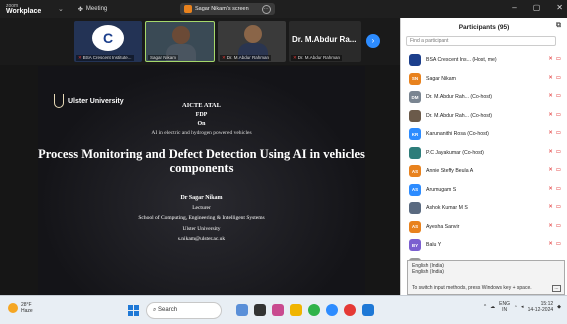 This screenshot has width=567, height=324. What do you see at coordinates (559, 307) in the screenshot?
I see `notifications-icon: ◆` at bounding box center [559, 307].